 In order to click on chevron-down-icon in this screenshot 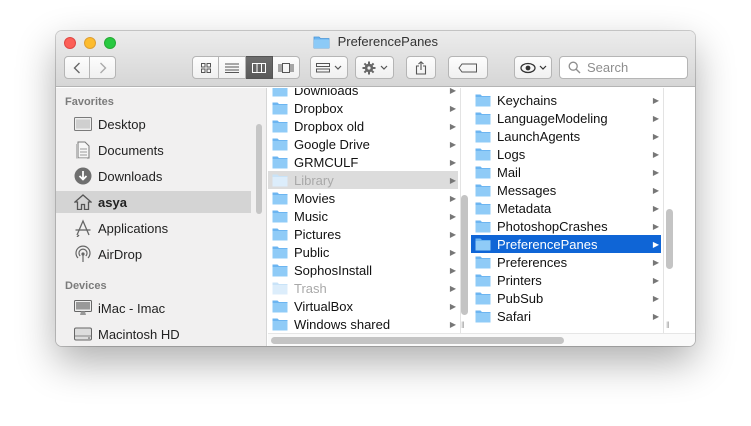, I will do `click(383, 67)`.